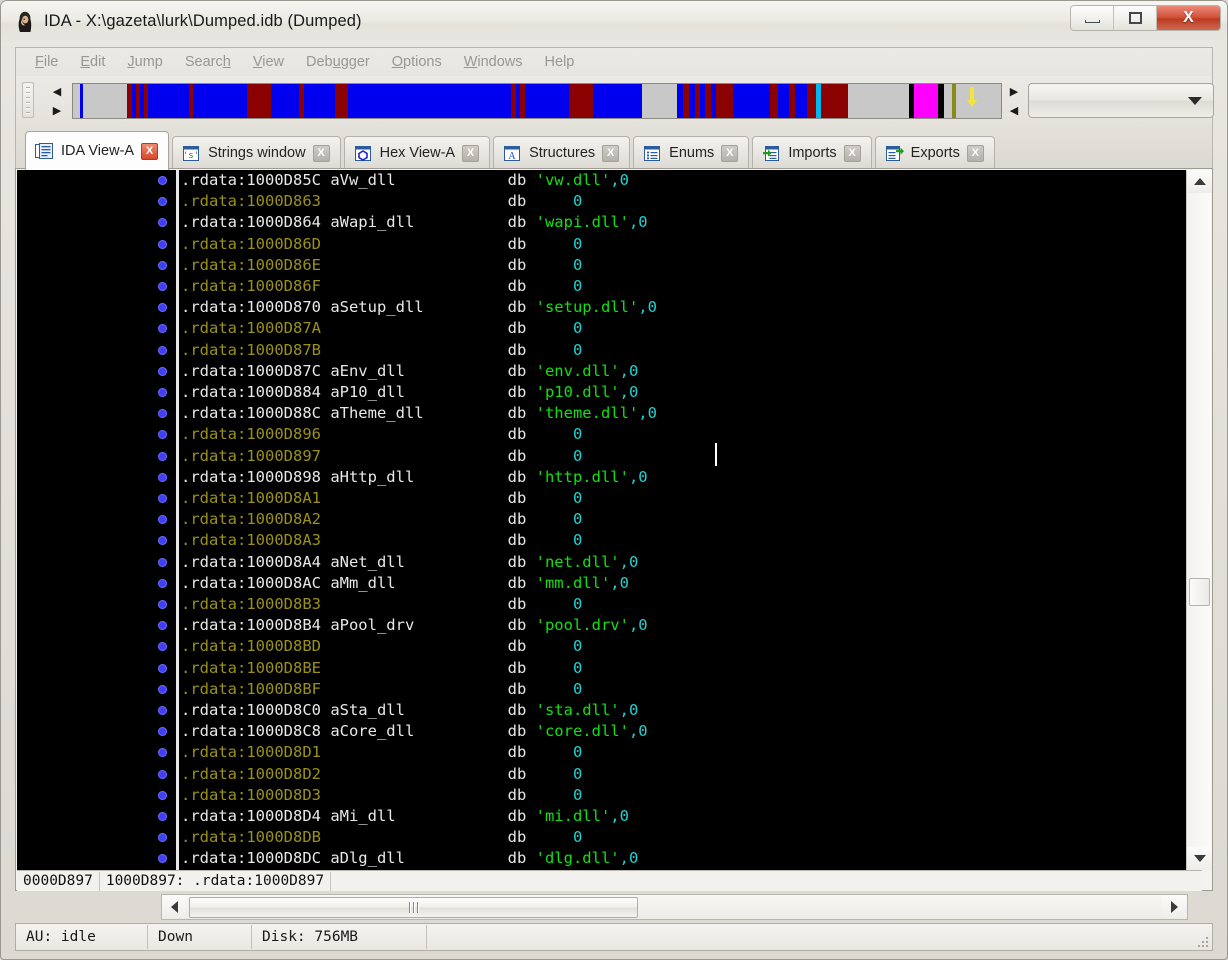  Describe the element at coordinates (405, 584) in the screenshot. I see `disassembly-line: .rdata:1000D8AC aMm_dll db 'mm.dll',0` at that location.